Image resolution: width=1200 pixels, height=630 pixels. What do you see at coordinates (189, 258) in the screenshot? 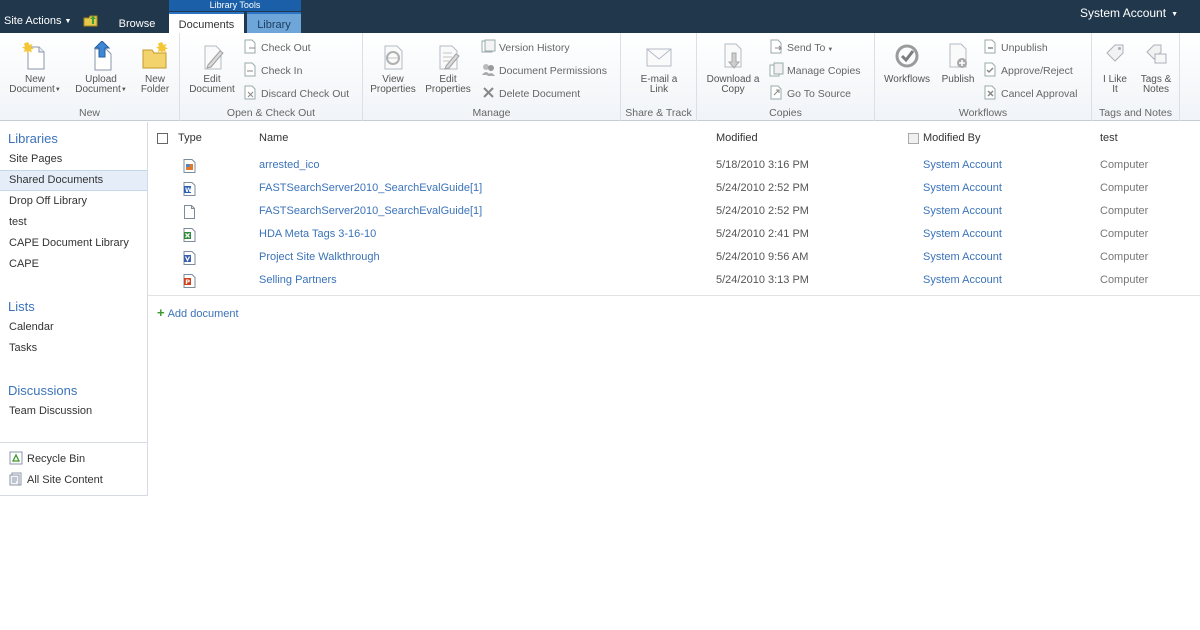
I see `visio-doc-icon` at bounding box center [189, 258].